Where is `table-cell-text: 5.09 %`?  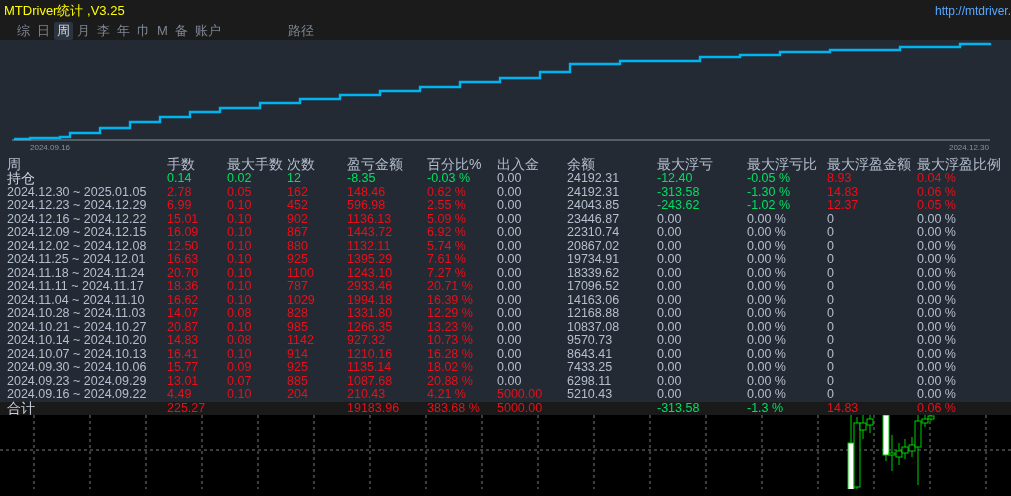 table-cell-text: 5.09 % is located at coordinates (447, 219).